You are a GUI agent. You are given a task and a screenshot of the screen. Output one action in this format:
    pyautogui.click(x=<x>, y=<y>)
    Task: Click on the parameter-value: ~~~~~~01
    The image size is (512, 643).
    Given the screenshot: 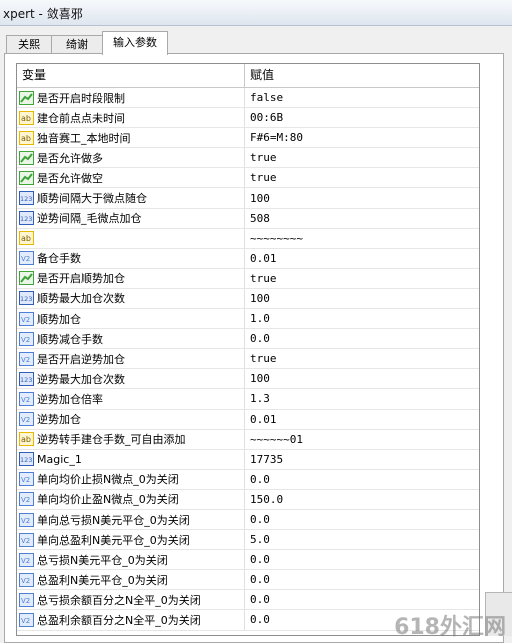 What is the action you would take?
    pyautogui.click(x=362, y=439)
    